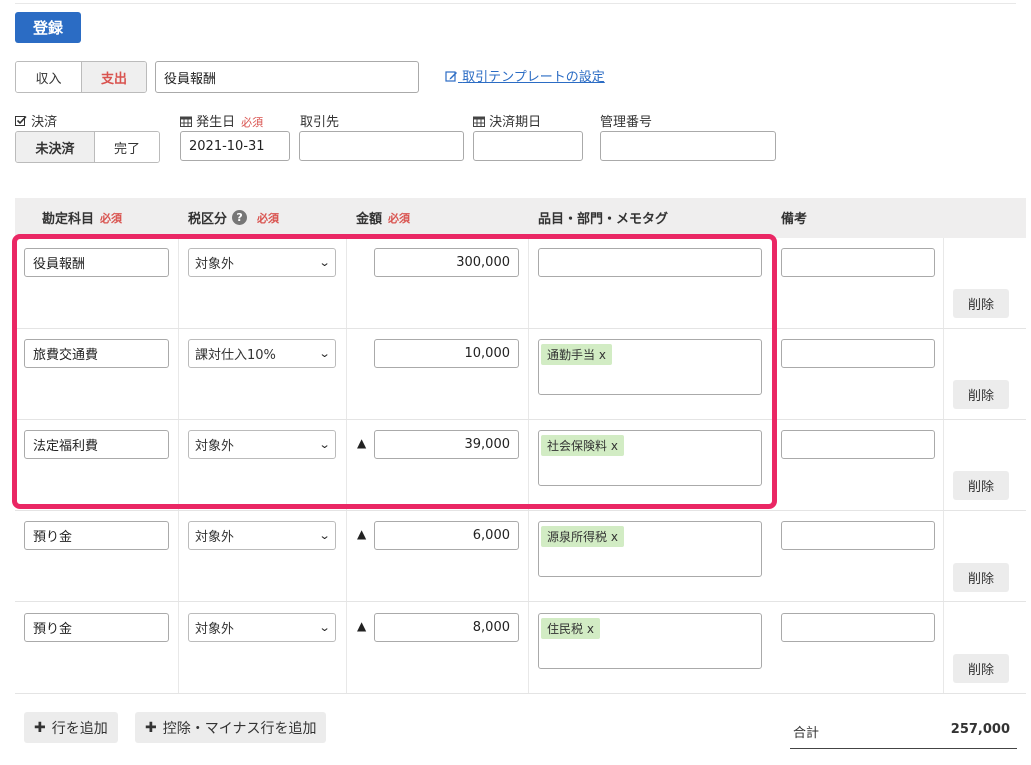 The image size is (1031, 765). Describe the element at coordinates (528, 146) in the screenshot. I see `due-date-input` at that location.